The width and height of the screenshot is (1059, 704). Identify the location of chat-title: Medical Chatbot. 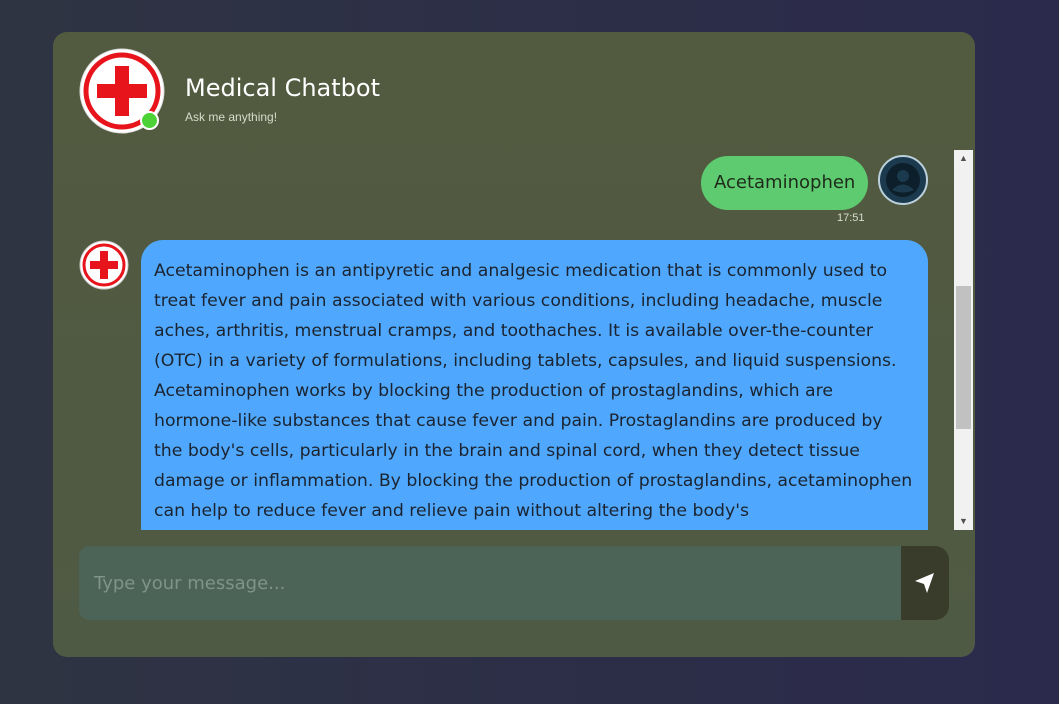
(282, 88).